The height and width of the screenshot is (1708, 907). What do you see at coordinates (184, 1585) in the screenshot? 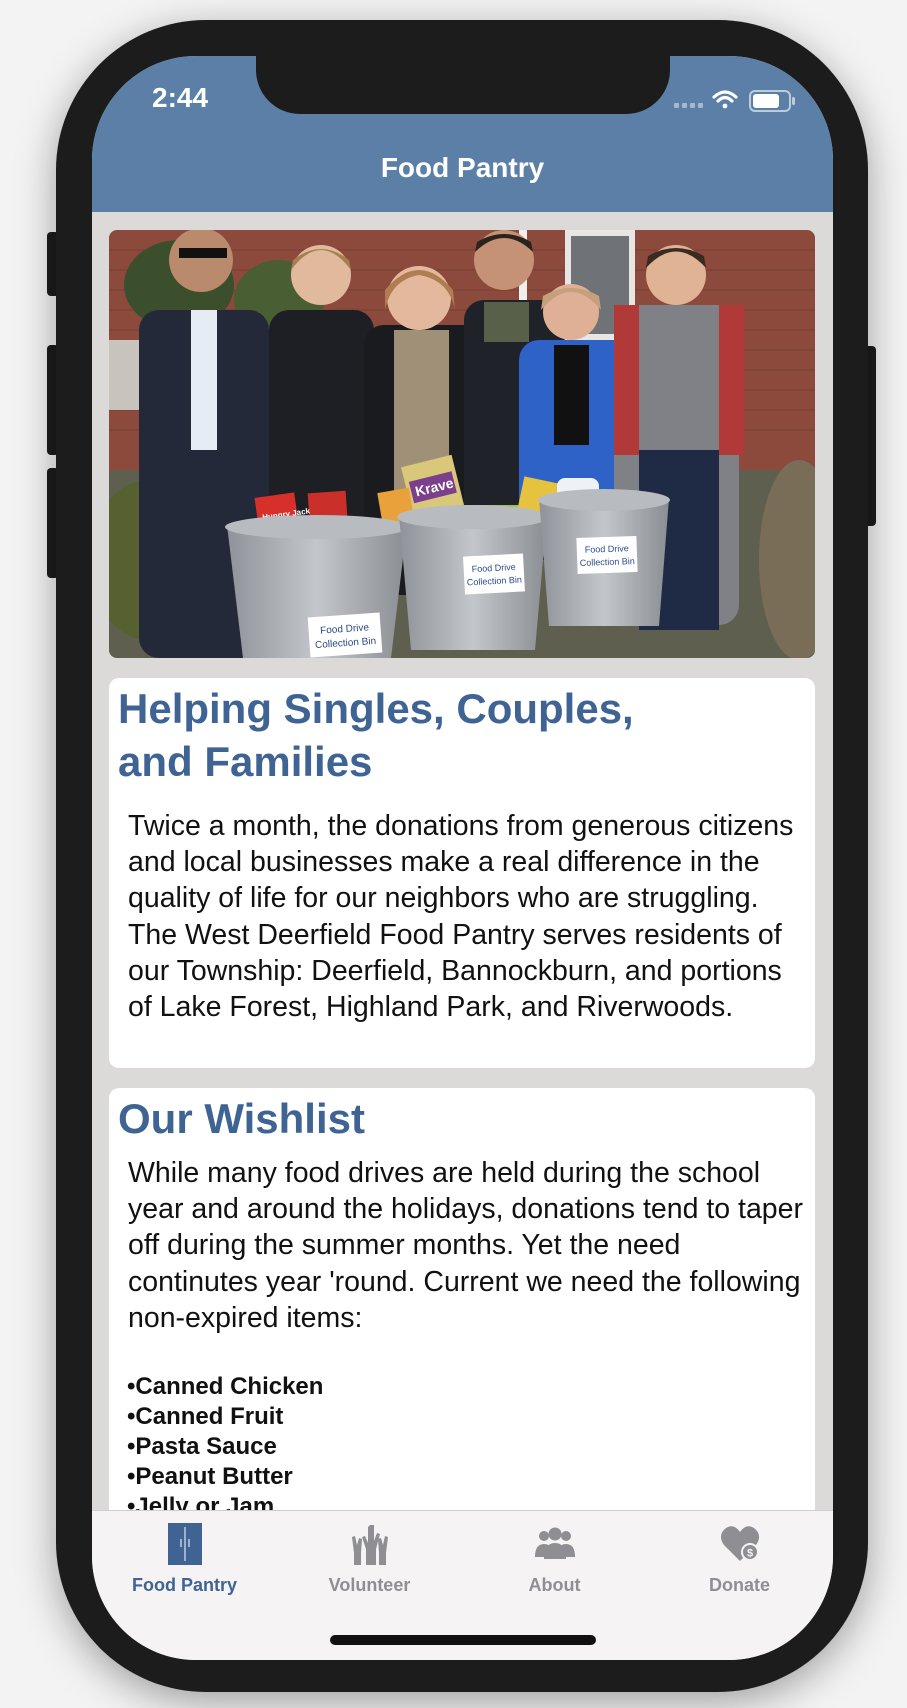
I see `tab-label: Food Pantry` at bounding box center [184, 1585].